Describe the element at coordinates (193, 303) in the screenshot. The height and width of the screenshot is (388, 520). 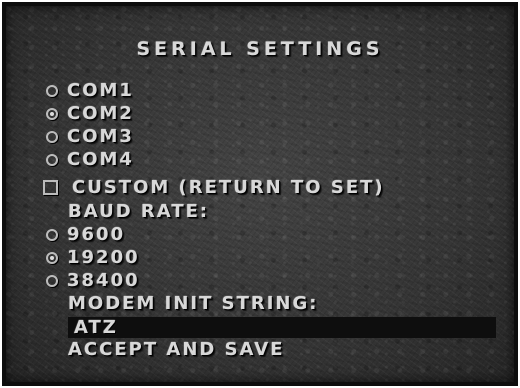
I see `modem-init-heading: MODEM INIT STRING:` at that location.